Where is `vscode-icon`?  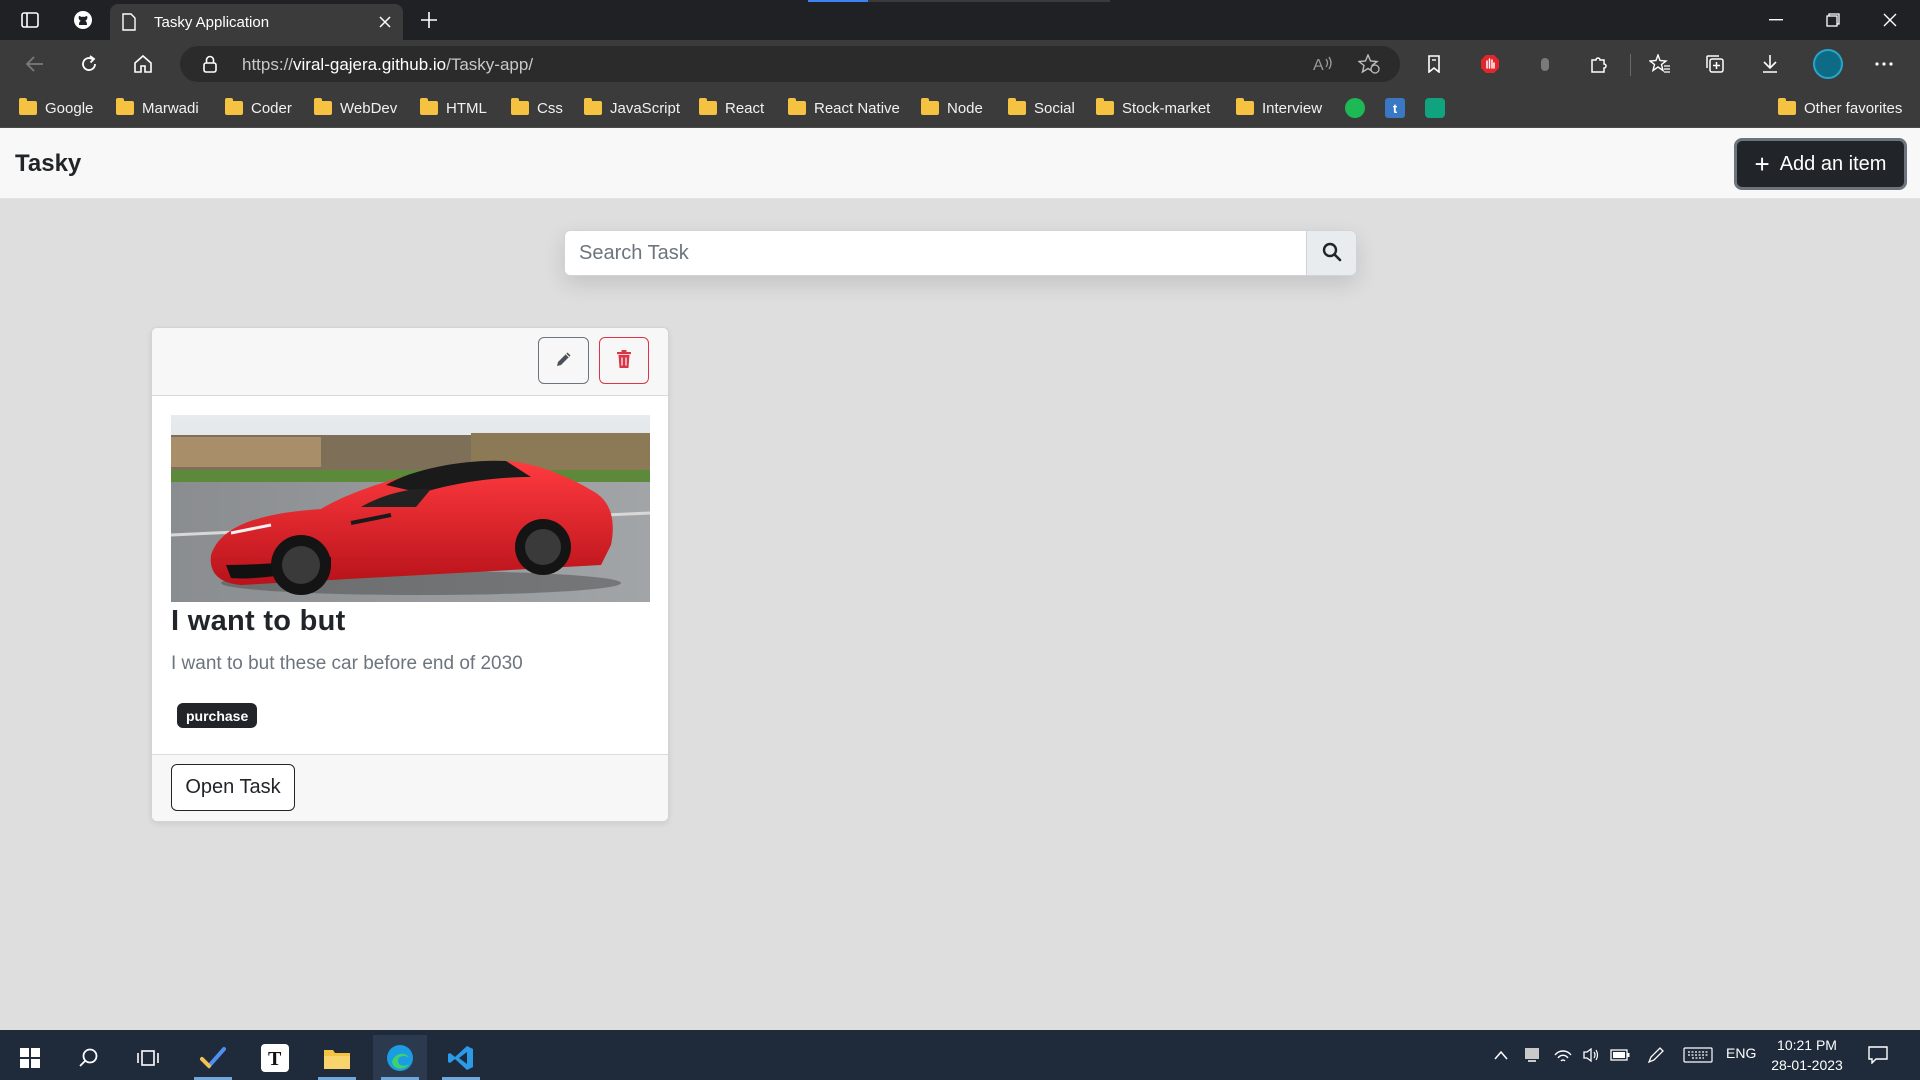 vscode-icon is located at coordinates (461, 1057).